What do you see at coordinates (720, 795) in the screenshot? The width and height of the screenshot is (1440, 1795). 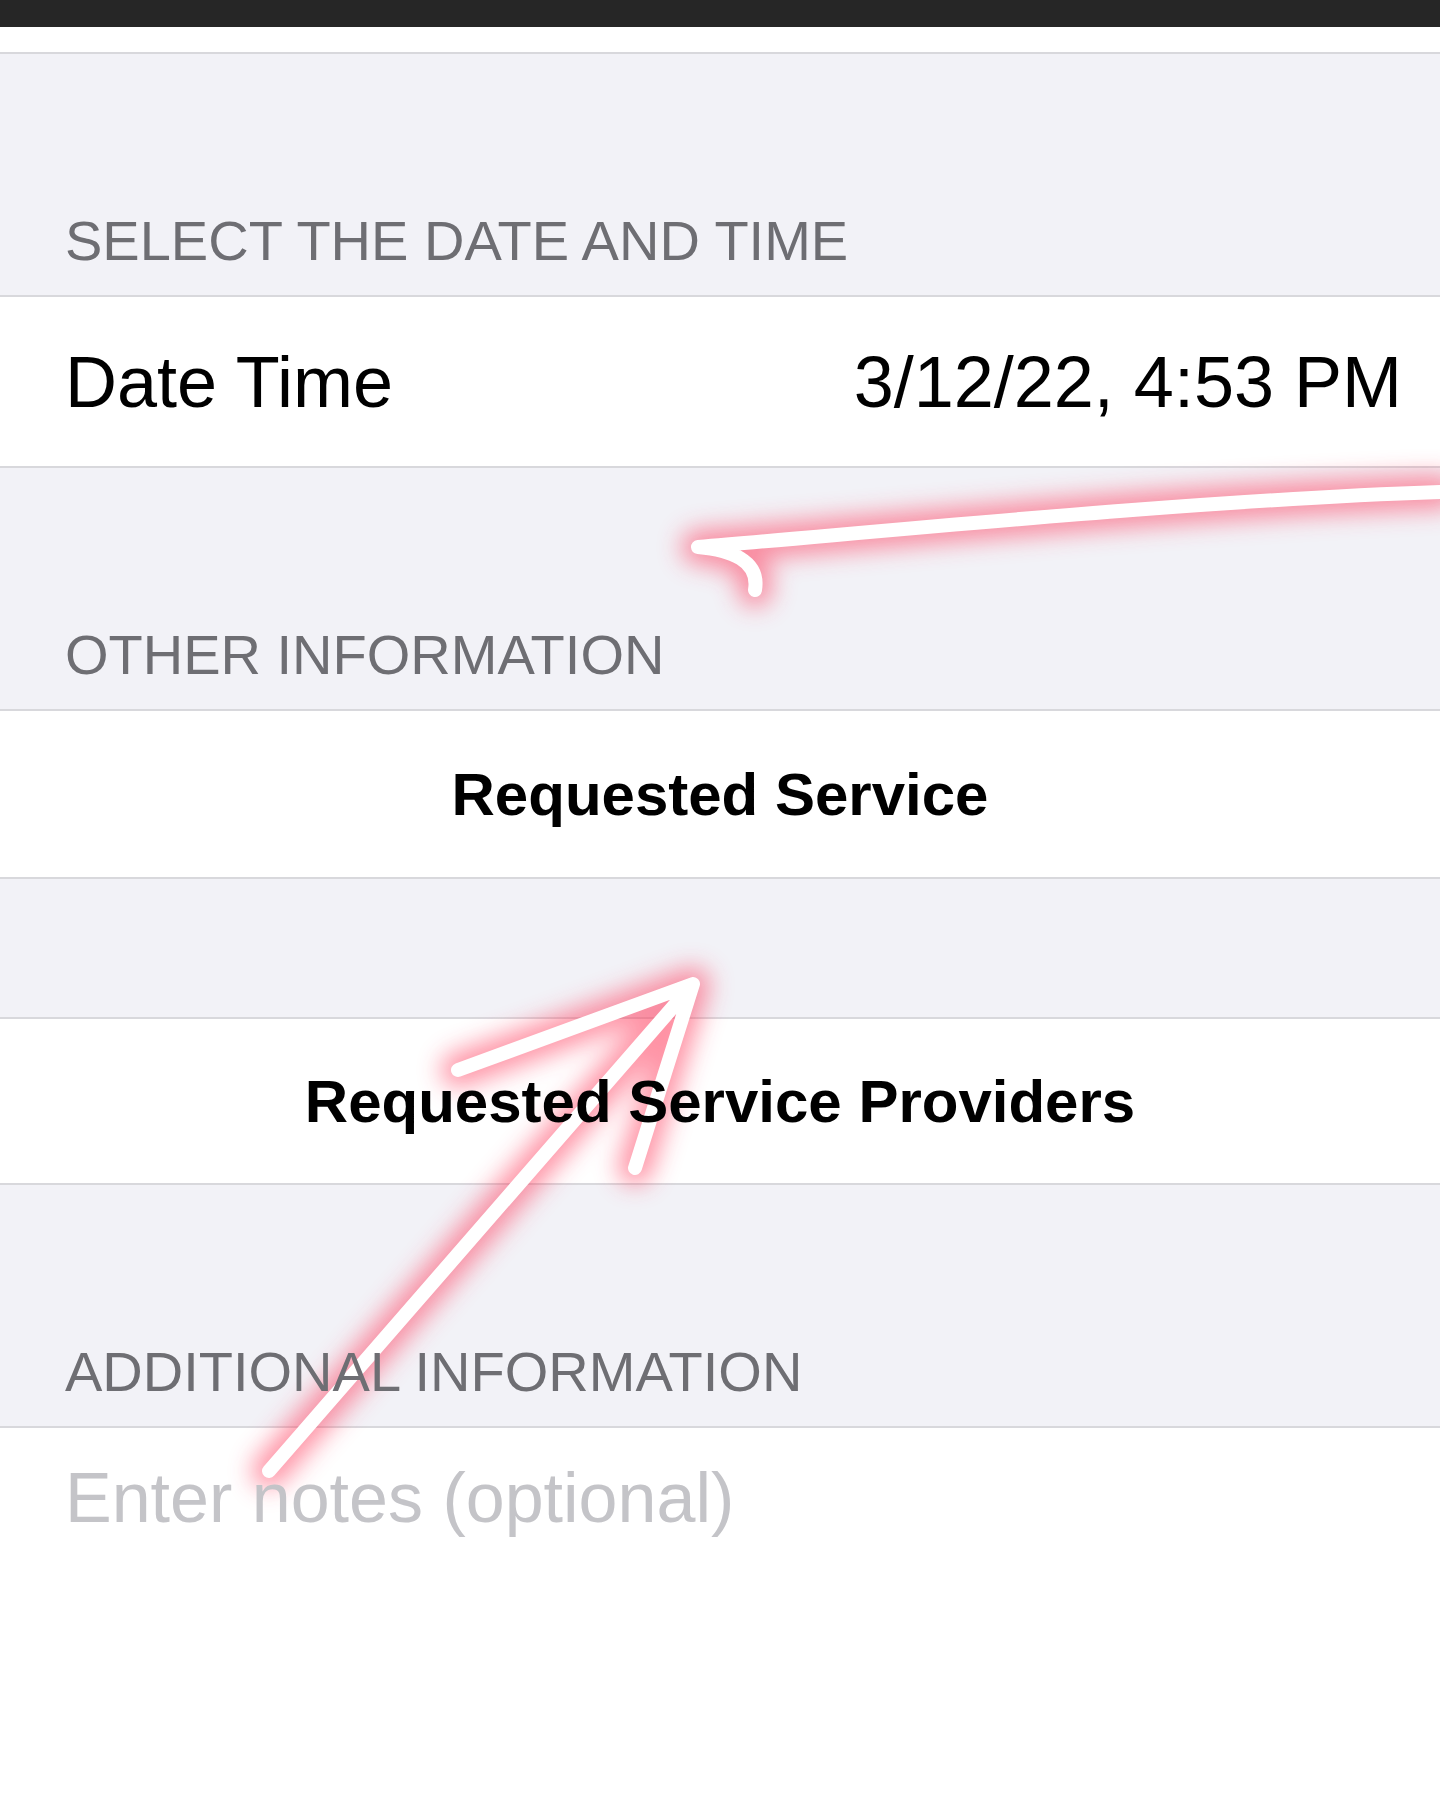 I see `form-button: Requested Service` at bounding box center [720, 795].